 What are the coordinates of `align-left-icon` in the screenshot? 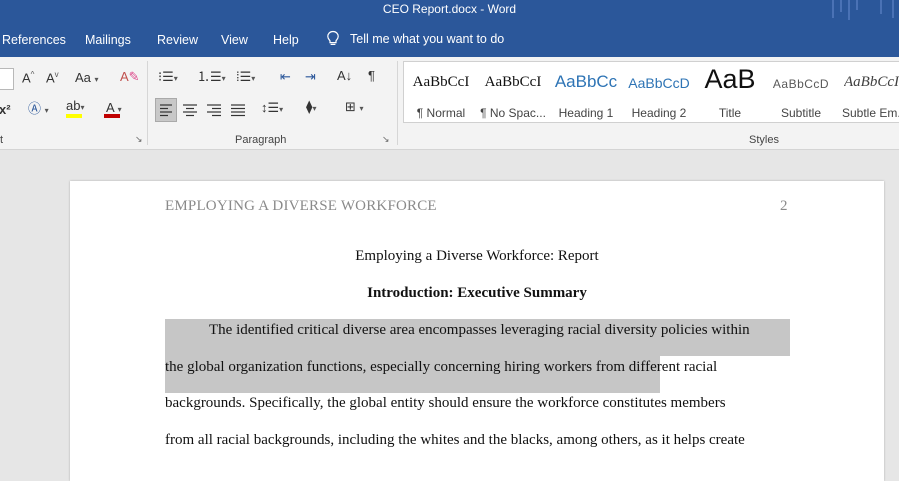 It's located at (166, 110).